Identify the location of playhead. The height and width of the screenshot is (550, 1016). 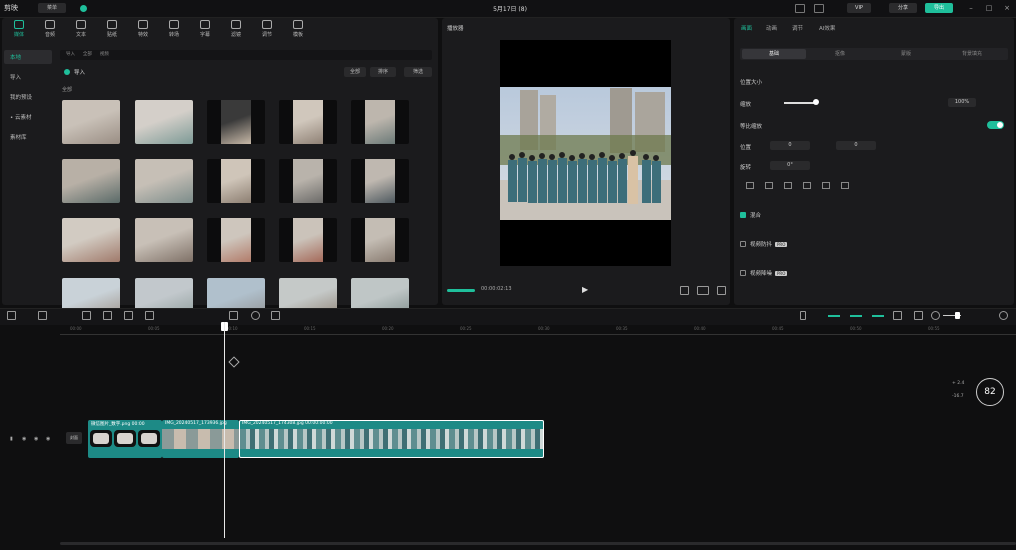
(224, 430).